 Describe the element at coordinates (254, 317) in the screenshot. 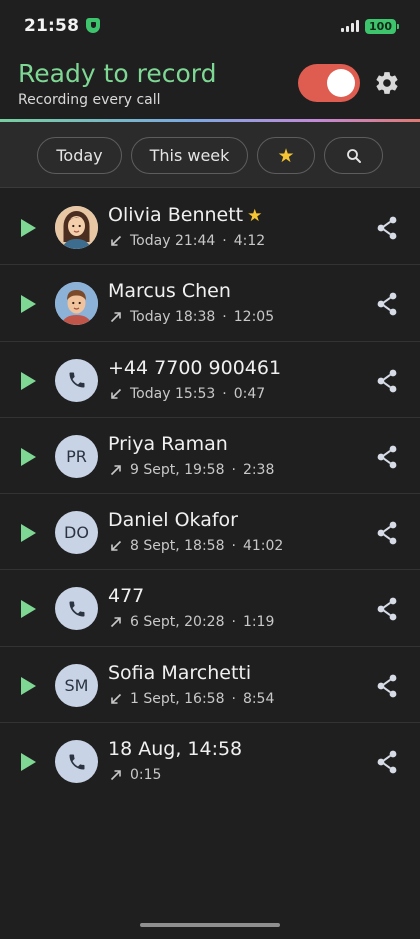

I see `call-duration: 12:05` at that location.